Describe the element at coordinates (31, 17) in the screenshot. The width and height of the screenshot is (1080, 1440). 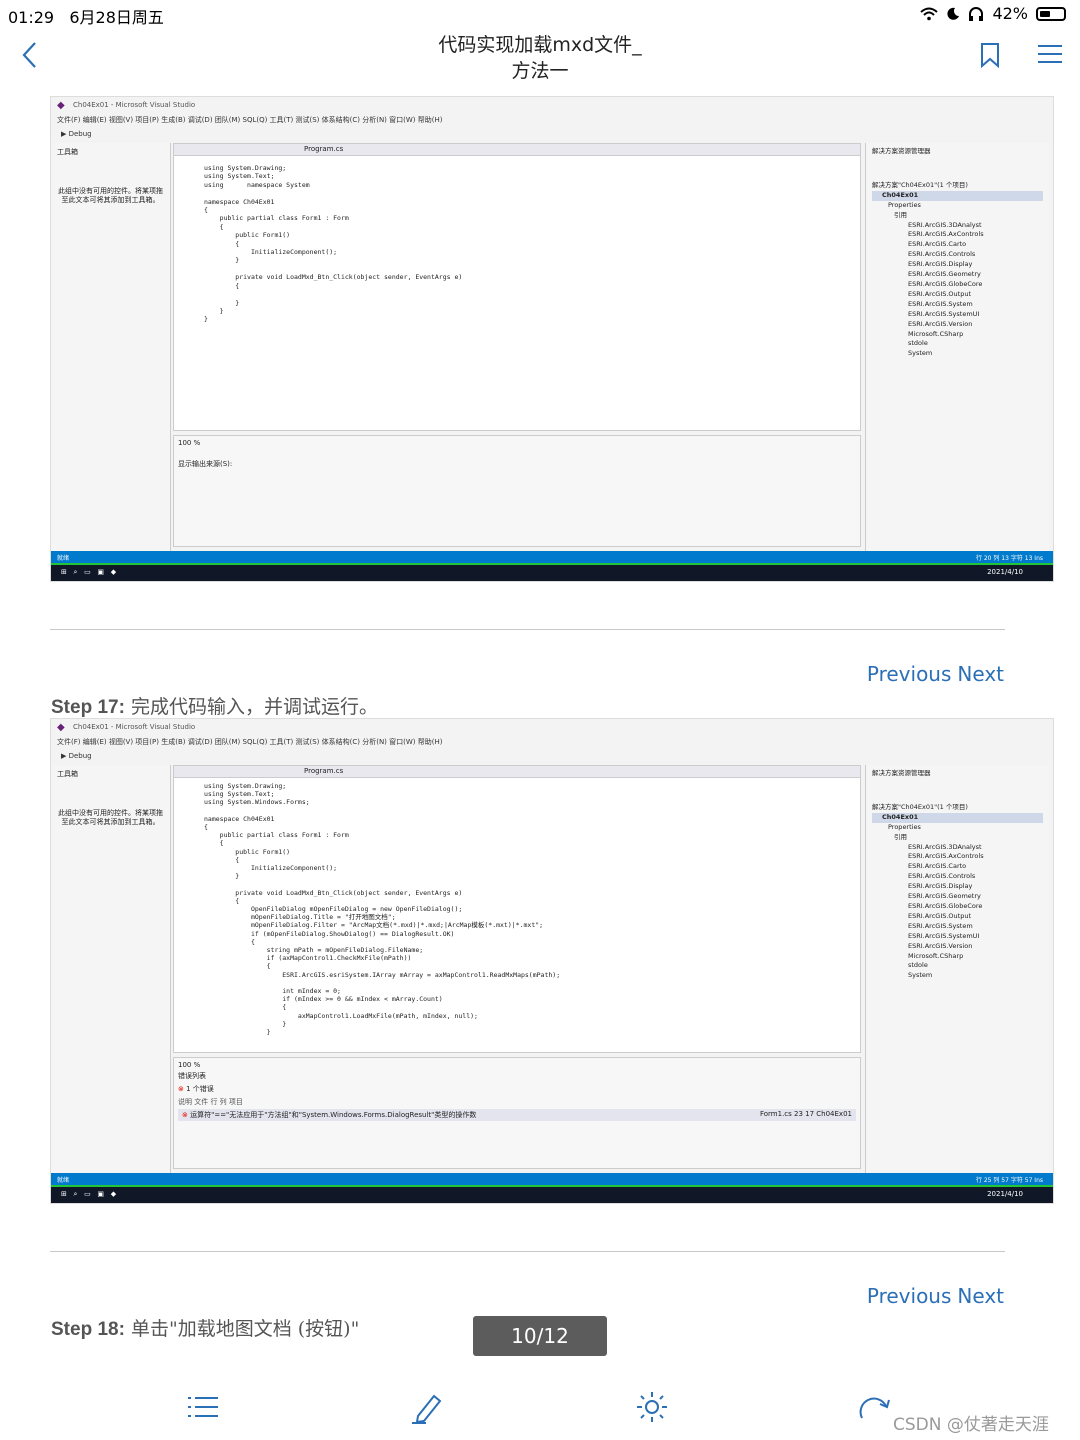
I see `status-time: 01:29` at that location.